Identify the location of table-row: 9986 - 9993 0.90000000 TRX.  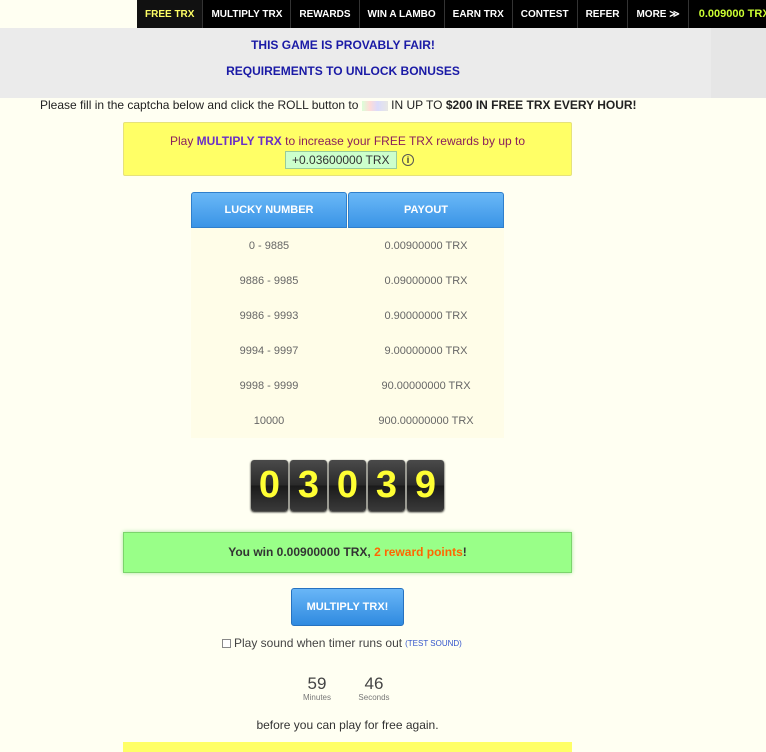
(347, 315).